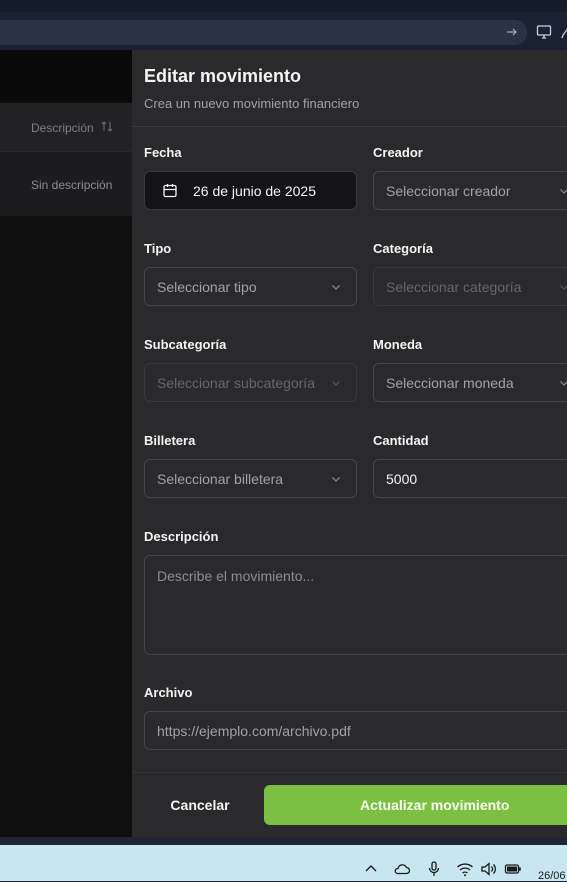 This screenshot has height=882, width=567. What do you see at coordinates (512, 32) in the screenshot?
I see `go-arrow-icon` at bounding box center [512, 32].